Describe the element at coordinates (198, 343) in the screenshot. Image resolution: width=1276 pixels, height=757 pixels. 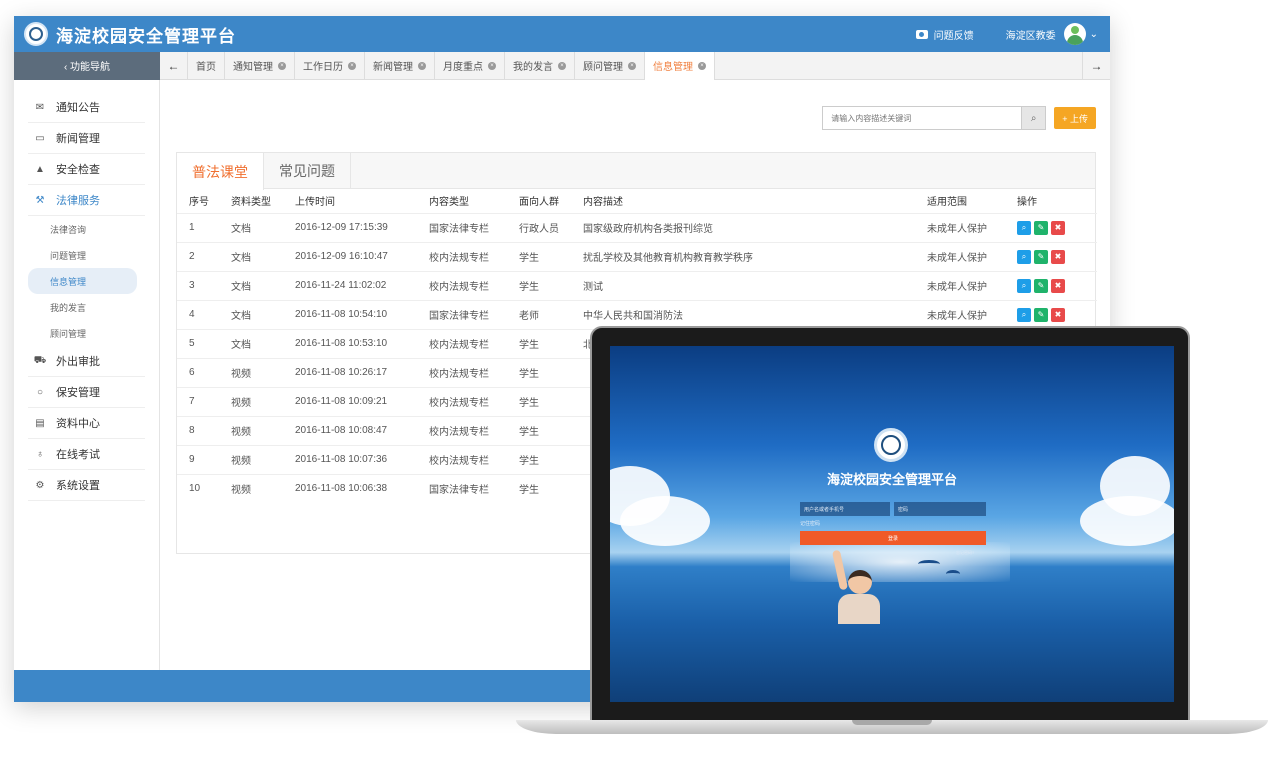
I see `table-cell: 5` at that location.